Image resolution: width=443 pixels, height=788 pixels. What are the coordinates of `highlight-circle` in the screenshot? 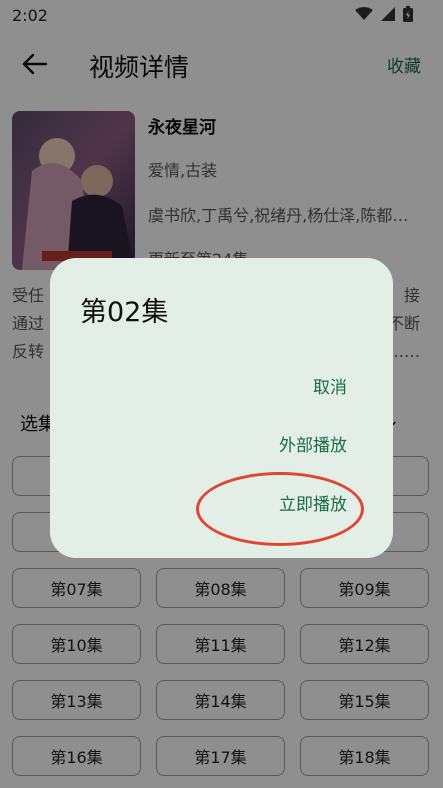 It's located at (280, 509).